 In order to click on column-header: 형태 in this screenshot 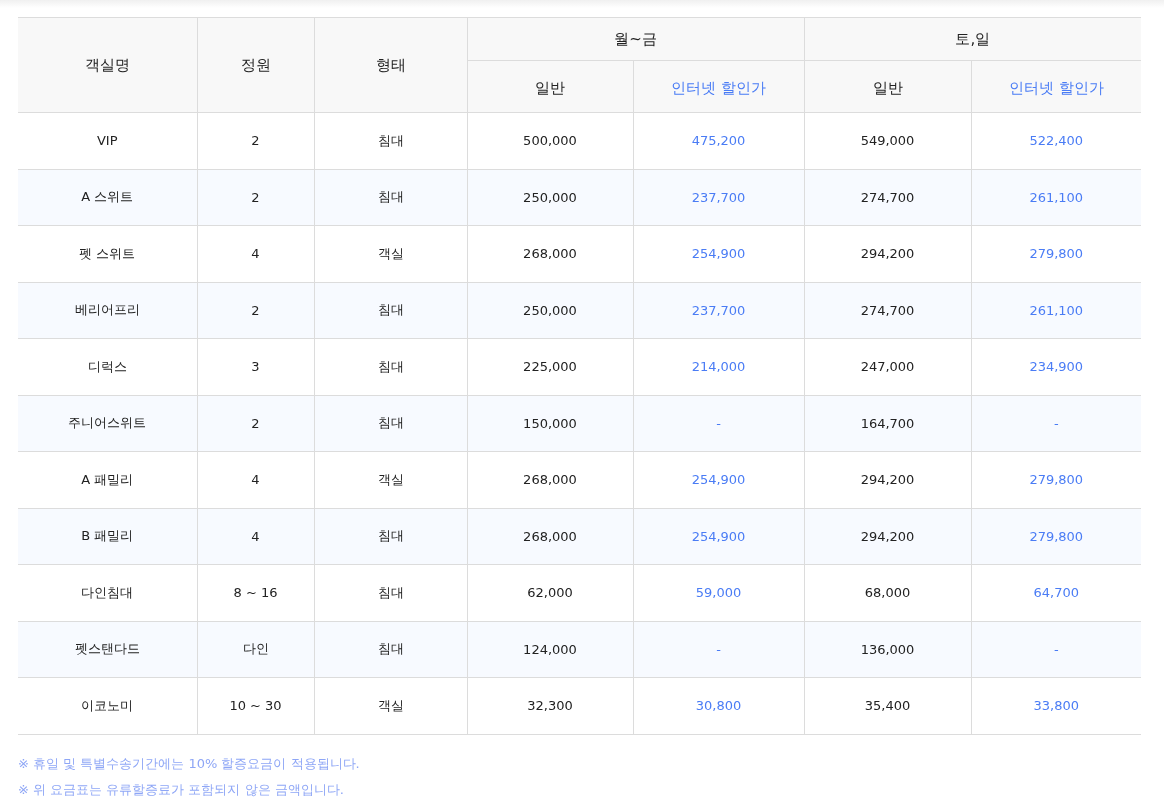, I will do `click(390, 65)`.